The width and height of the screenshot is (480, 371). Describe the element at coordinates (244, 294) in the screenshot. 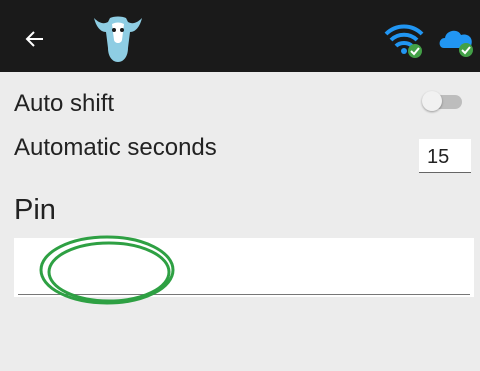

I see `pin-underline` at that location.